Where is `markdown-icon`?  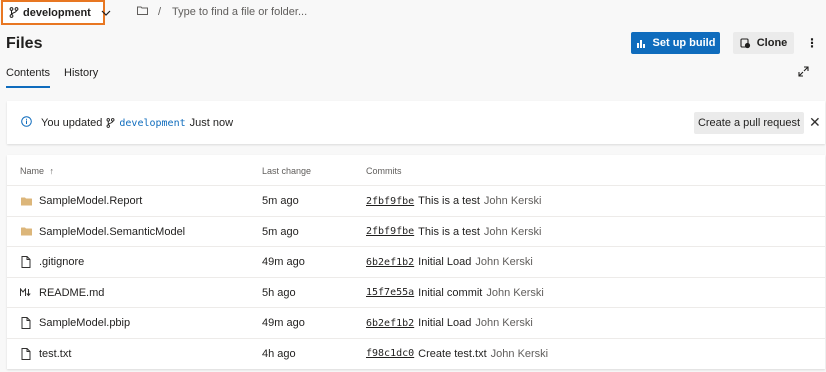
markdown-icon is located at coordinates (26, 292).